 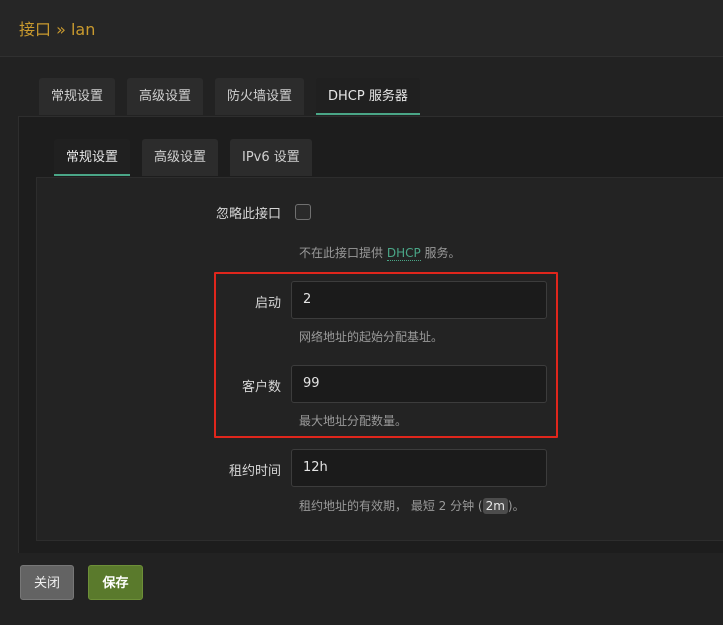 I want to click on ignore-interface-help: 不在此接口提供 DHCP 服务。, so click(x=380, y=252).